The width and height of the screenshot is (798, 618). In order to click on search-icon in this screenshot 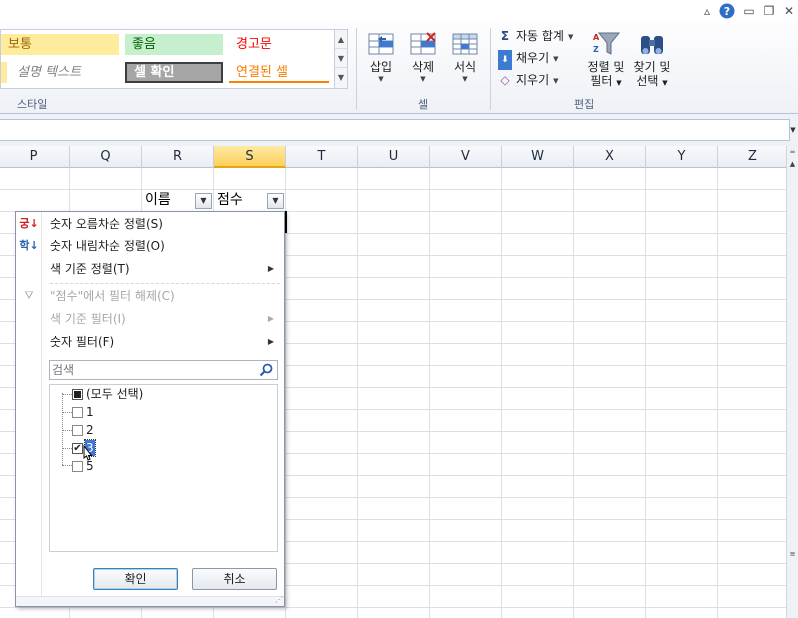, I will do `click(266, 370)`.